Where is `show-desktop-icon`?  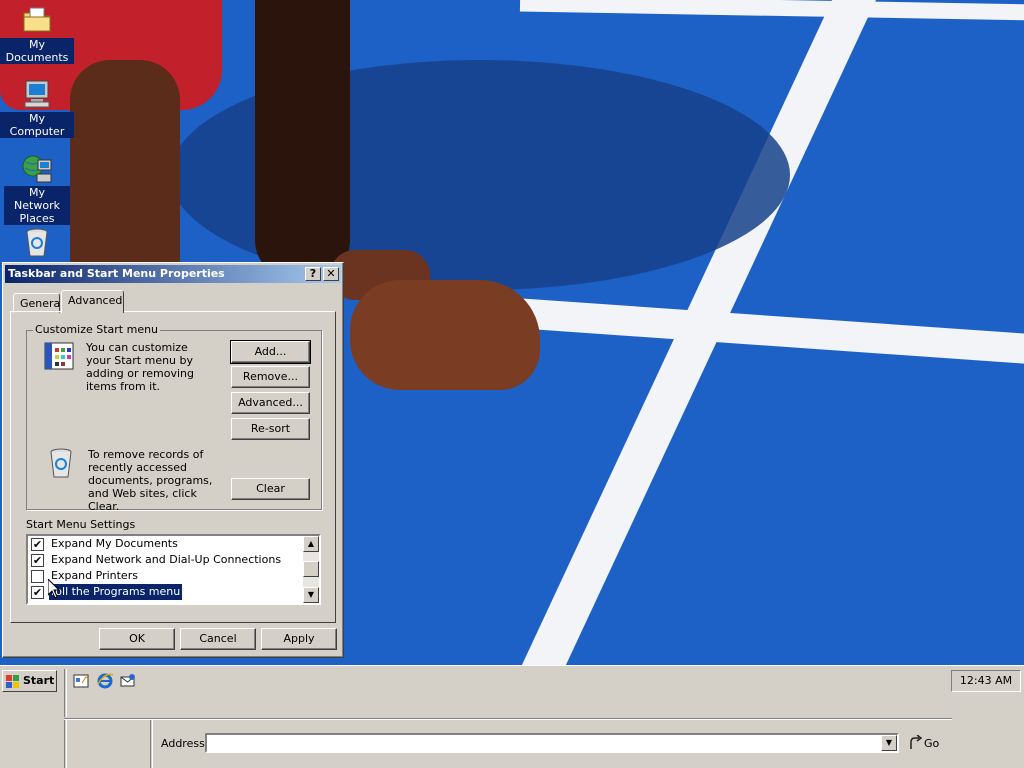
show-desktop-icon is located at coordinates (82, 681).